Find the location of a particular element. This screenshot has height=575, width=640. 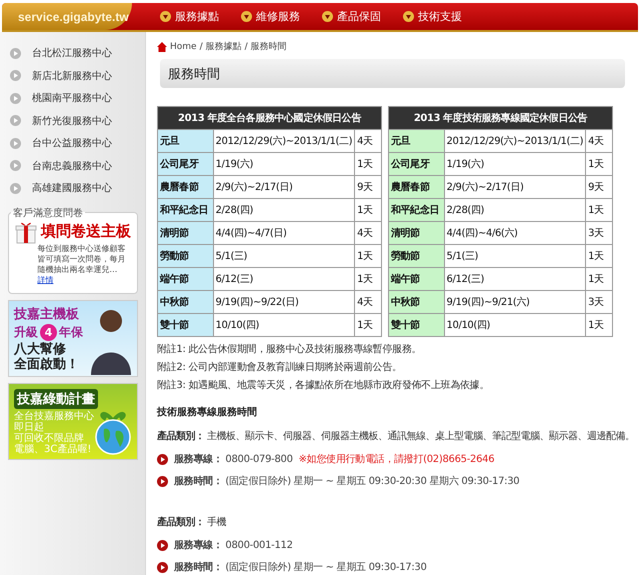

product-category: 產品類別： 手機 is located at coordinates (192, 523).